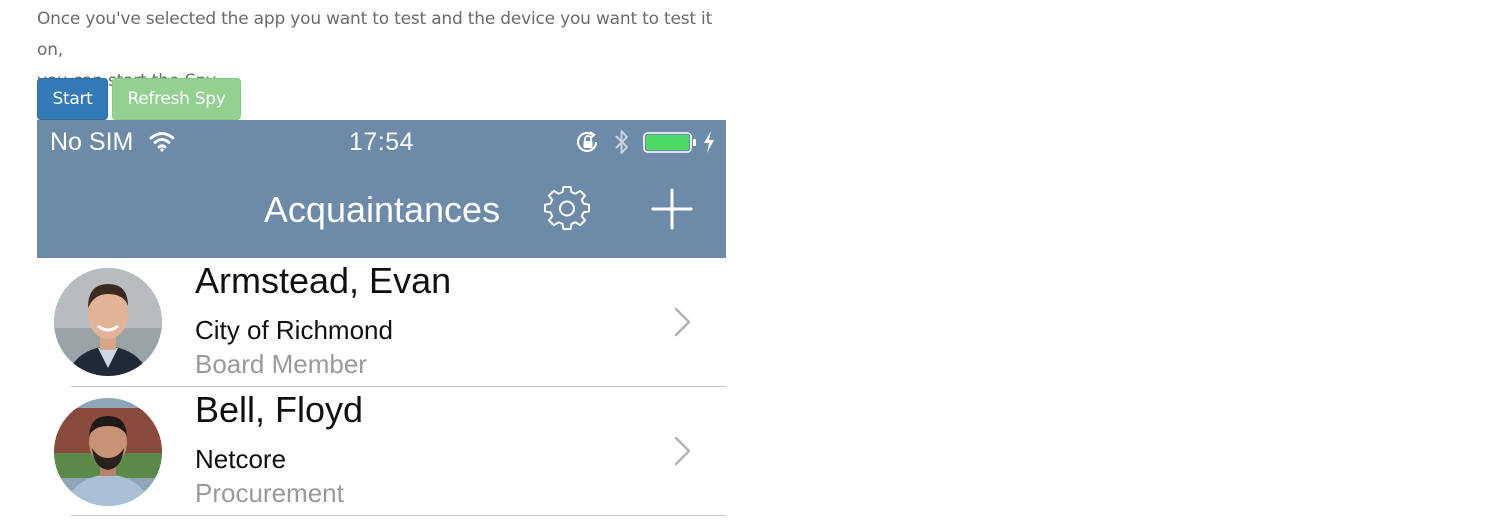  What do you see at coordinates (269, 493) in the screenshot?
I see `contact-job-title: Procurement` at bounding box center [269, 493].